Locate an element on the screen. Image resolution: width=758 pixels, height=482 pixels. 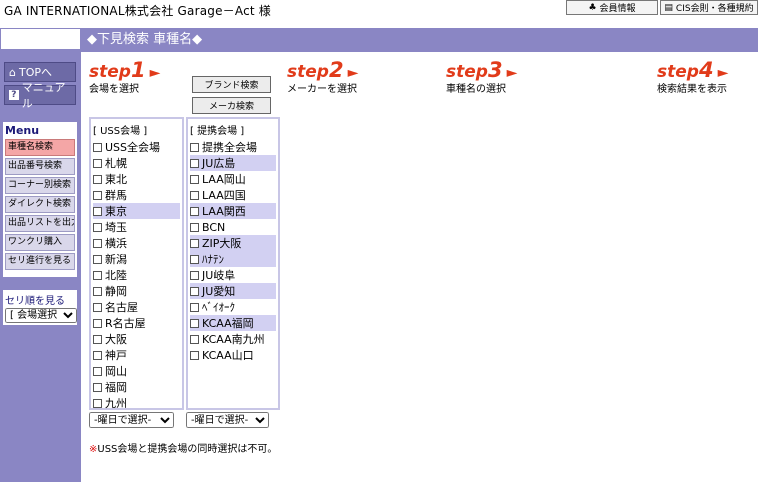
menu-item-view-auction-progress: セリ進行を見る is located at coordinates (40, 261).